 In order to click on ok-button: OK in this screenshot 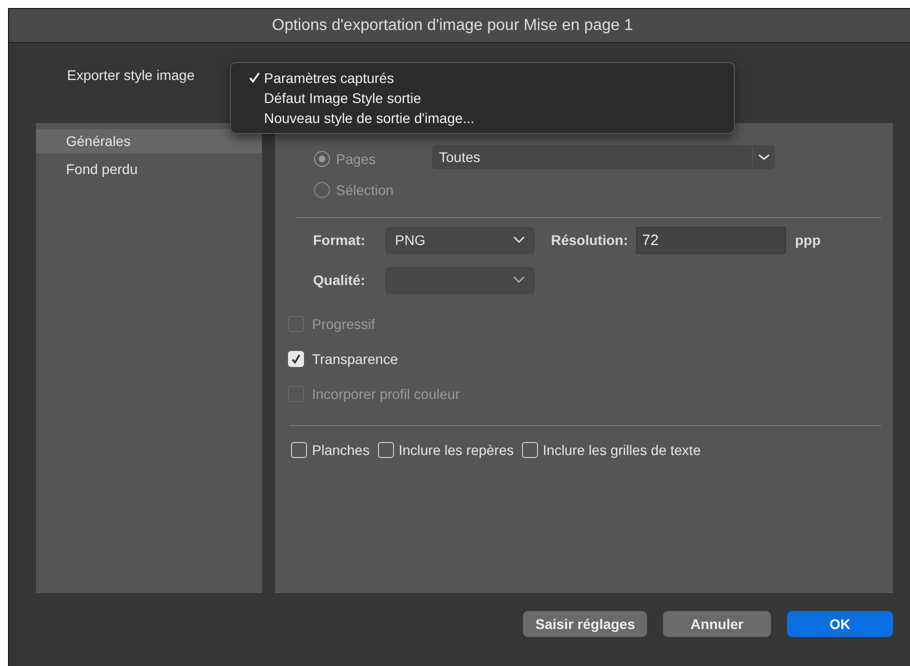, I will do `click(840, 624)`.